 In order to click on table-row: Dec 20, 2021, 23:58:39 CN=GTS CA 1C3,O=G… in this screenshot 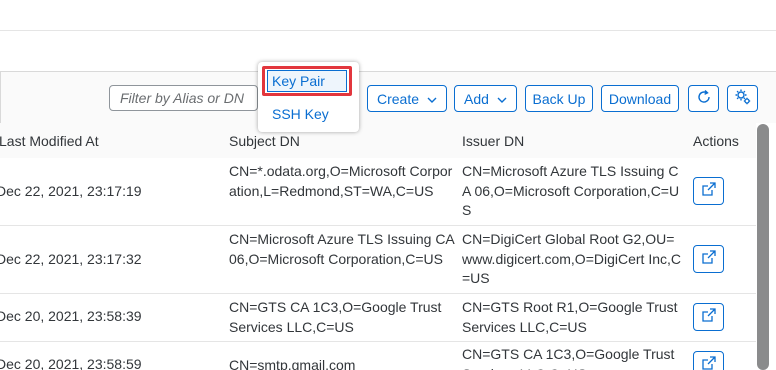, I will do `click(378, 318)`.